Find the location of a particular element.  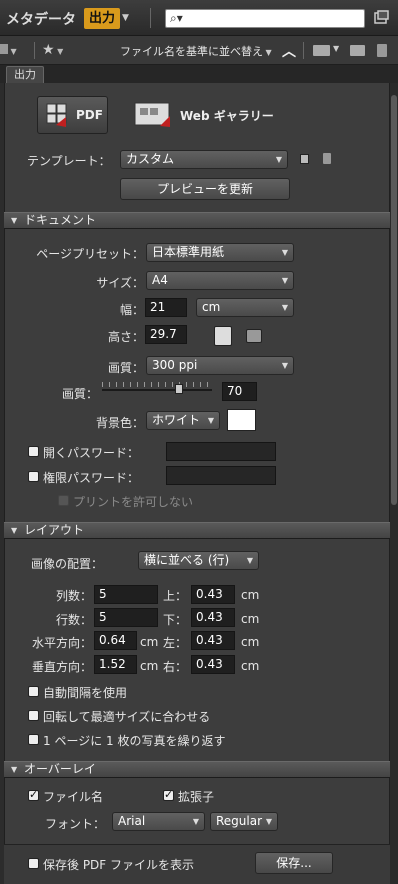

web-gallery-button: Web ギャラリー is located at coordinates (203, 115).